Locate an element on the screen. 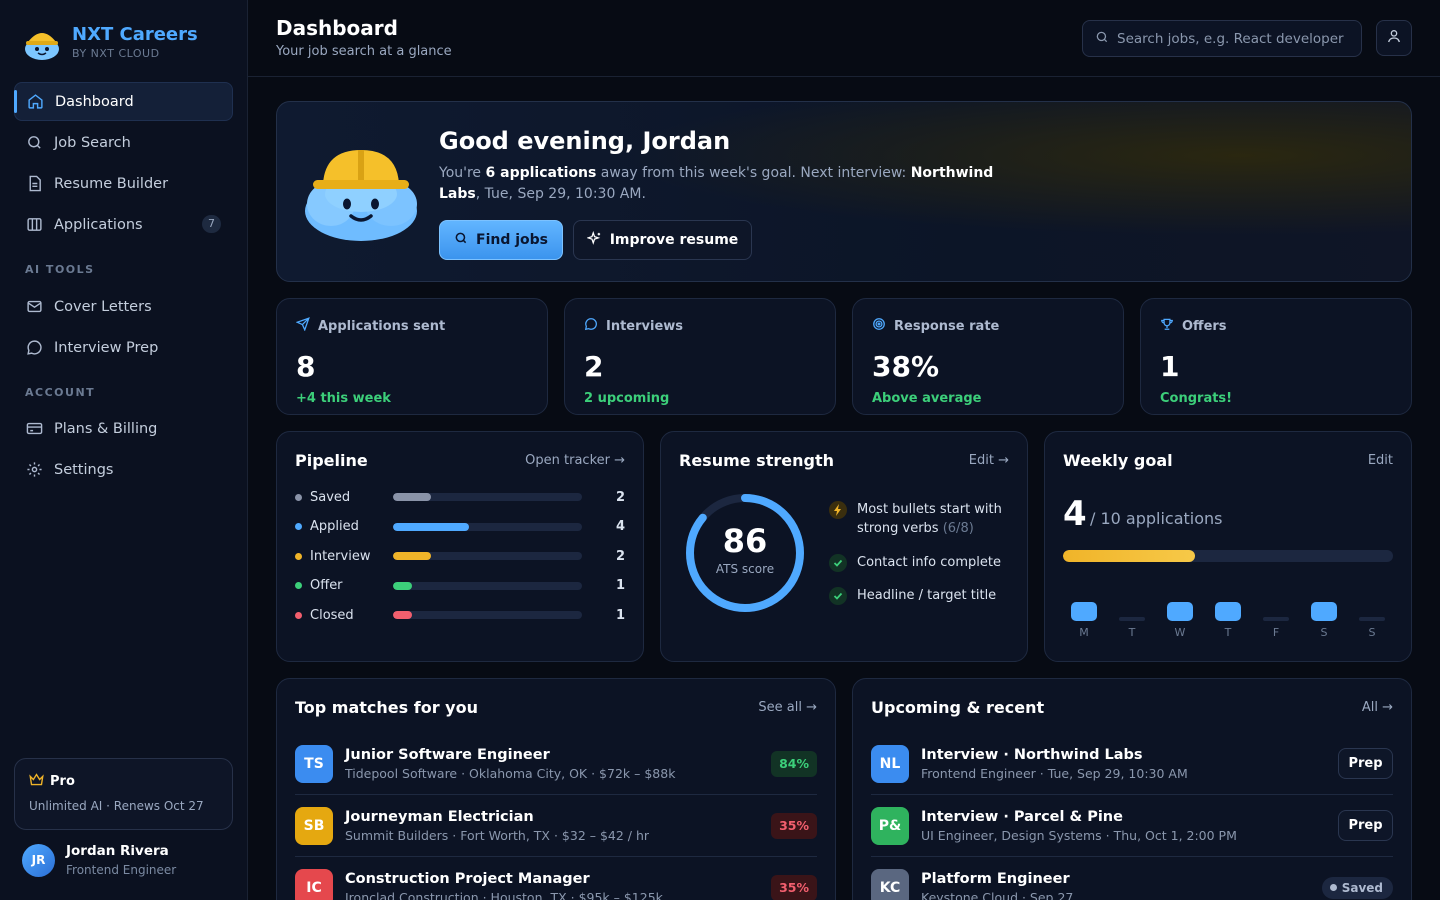 This screenshot has width=1440, height=900. pro-plan-subtitle: Unlimited AI · Renews Oct 27 is located at coordinates (116, 806).